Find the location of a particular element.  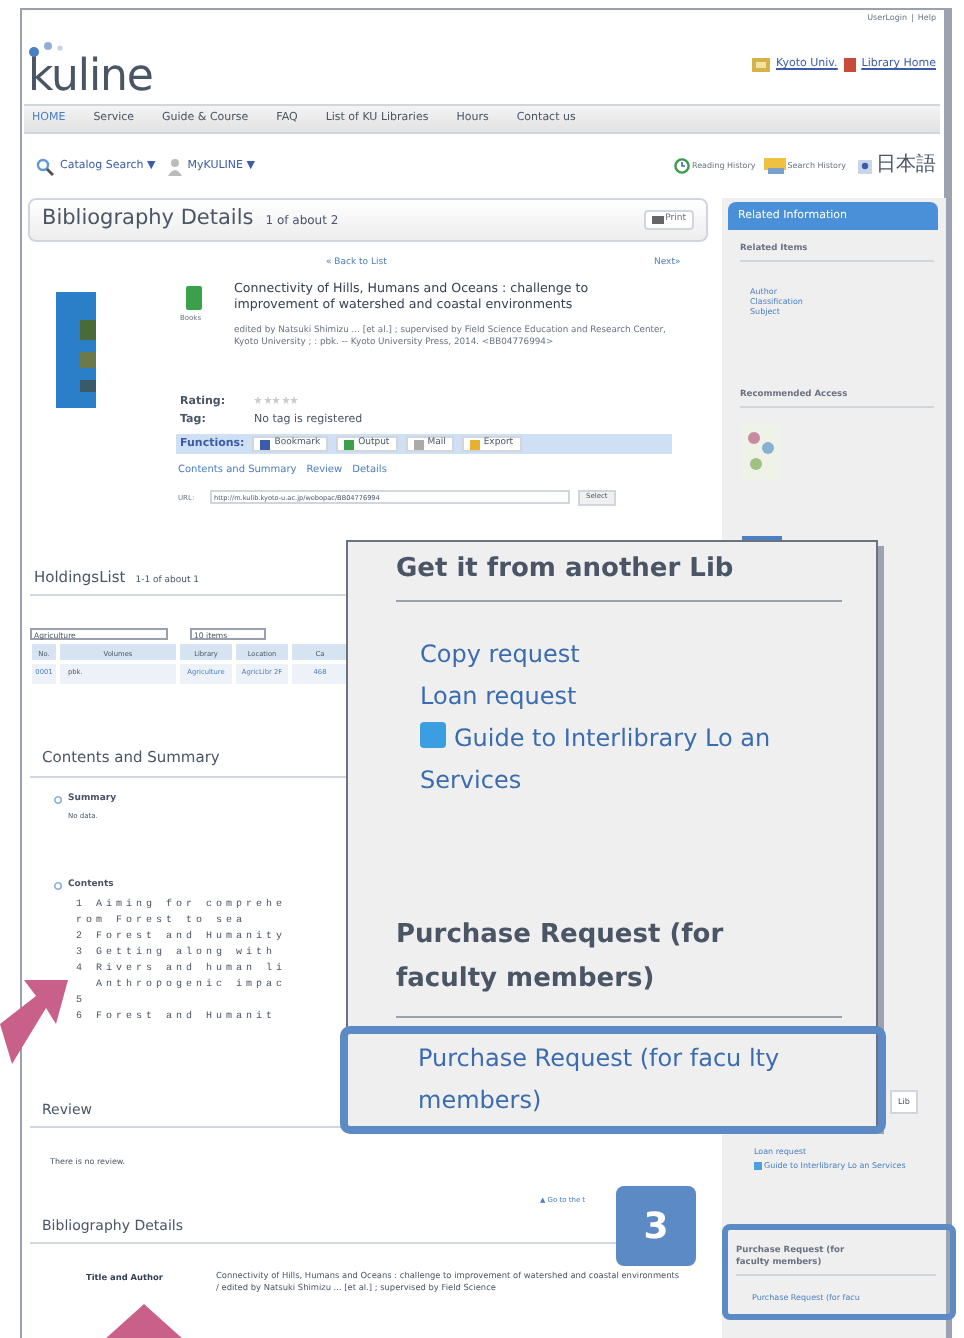

search-icon is located at coordinates (45, 166).